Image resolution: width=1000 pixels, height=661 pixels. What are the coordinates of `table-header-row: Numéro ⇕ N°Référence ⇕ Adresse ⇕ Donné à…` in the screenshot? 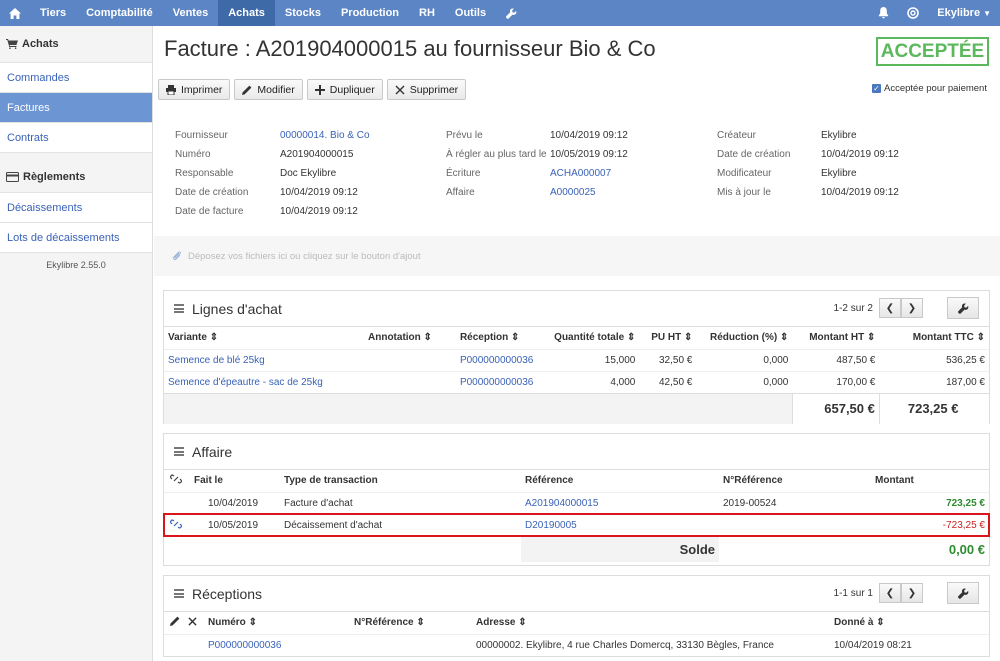 It's located at (576, 623).